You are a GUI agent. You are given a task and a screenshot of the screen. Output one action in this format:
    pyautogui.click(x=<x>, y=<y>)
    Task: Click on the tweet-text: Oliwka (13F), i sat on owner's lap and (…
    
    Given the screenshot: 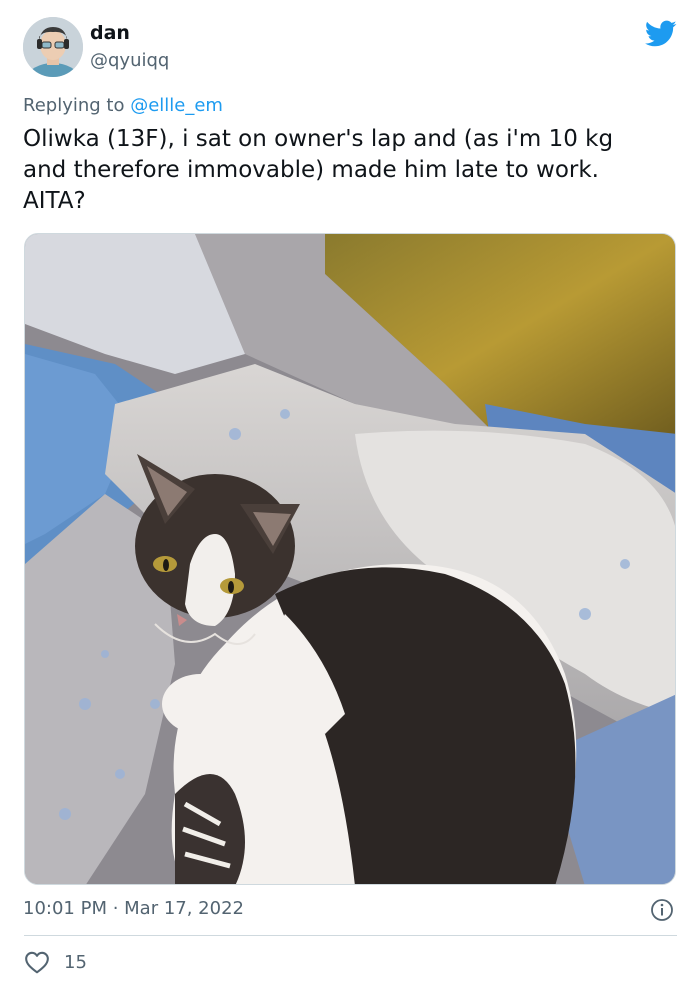 What is the action you would take?
    pyautogui.click(x=318, y=170)
    